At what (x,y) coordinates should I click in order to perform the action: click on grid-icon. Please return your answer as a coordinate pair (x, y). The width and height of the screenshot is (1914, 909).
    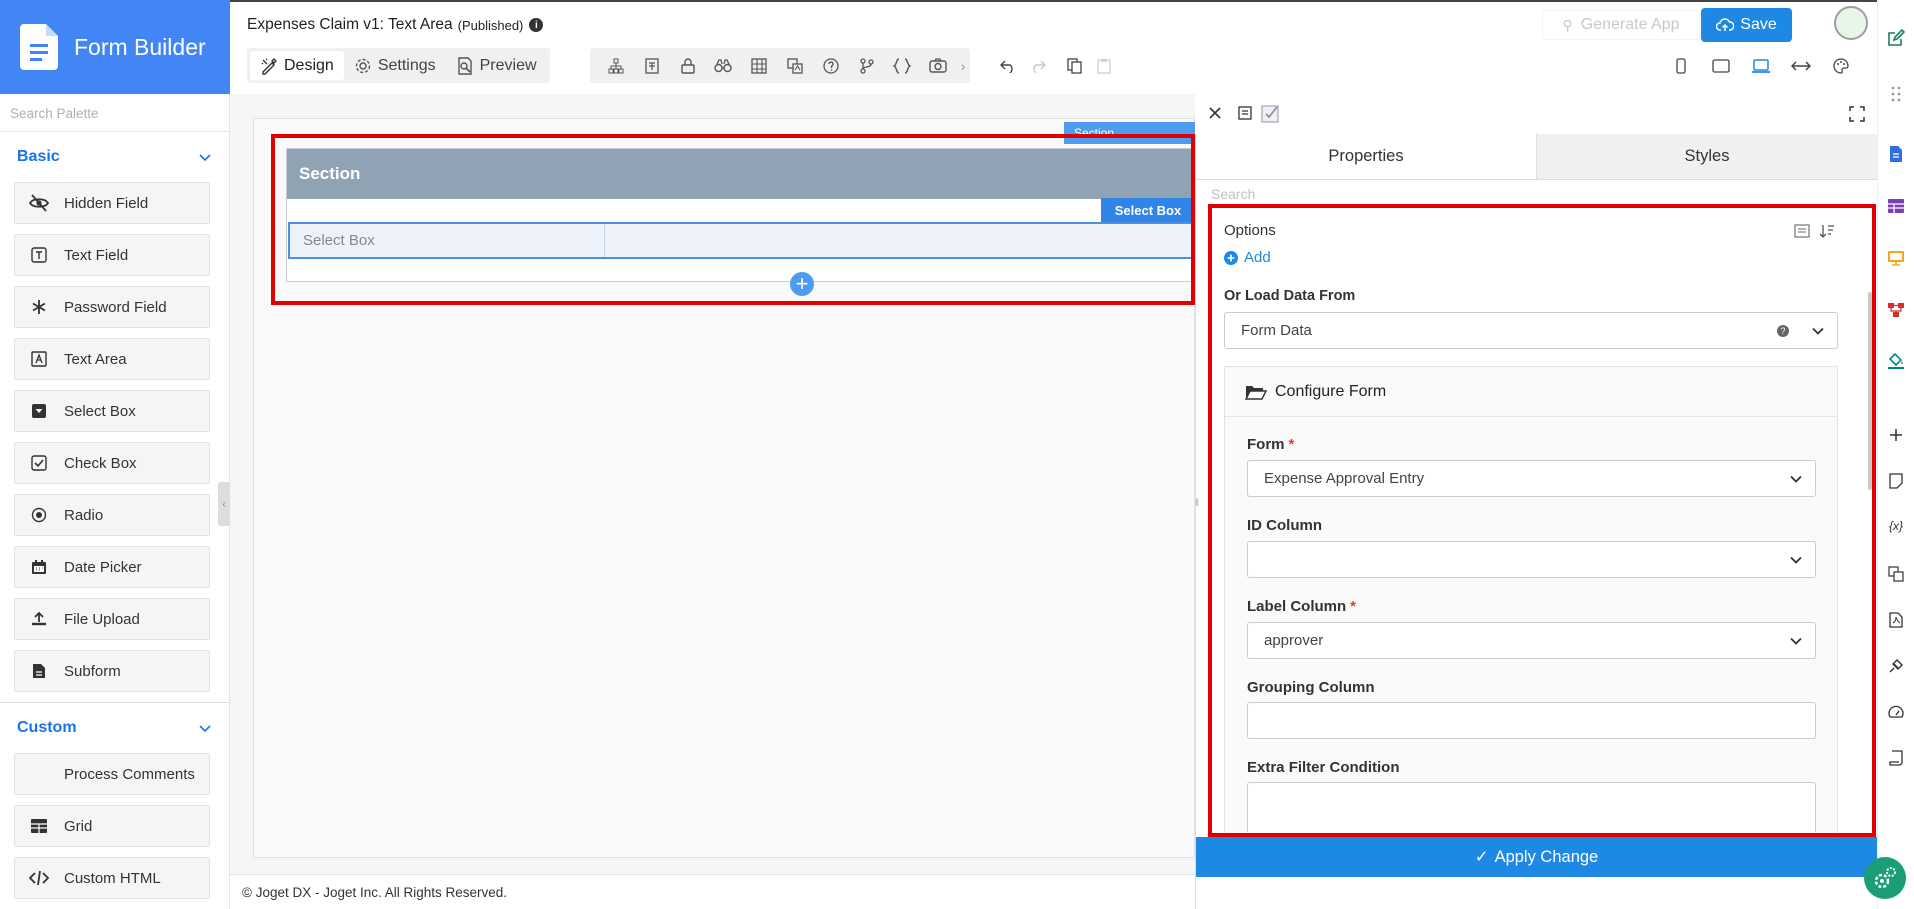
    Looking at the image, I should click on (39, 826).